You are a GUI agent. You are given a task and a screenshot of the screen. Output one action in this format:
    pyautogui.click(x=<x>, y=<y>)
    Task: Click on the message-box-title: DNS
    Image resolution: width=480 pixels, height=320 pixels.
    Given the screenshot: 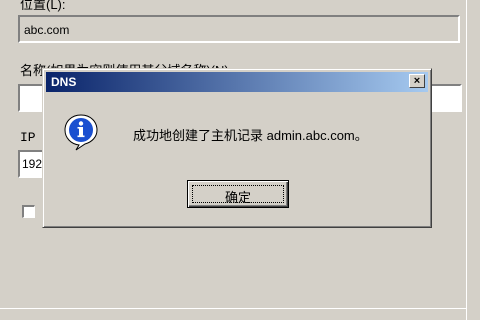 What is the action you would take?
    pyautogui.click(x=64, y=82)
    